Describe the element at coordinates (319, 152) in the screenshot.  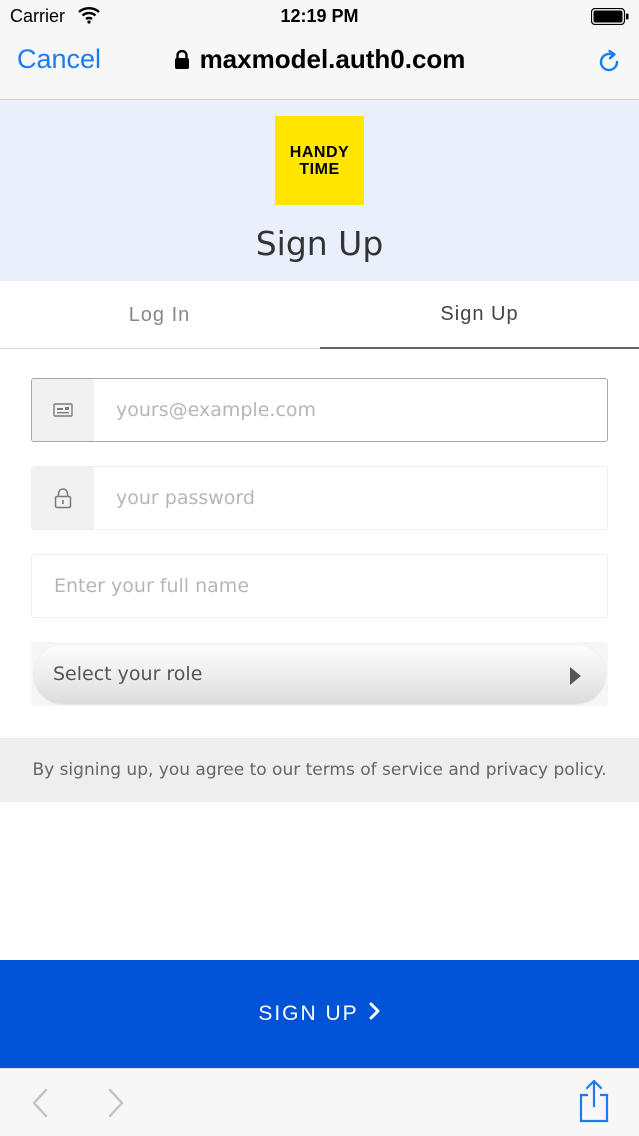
I see `logo-line-1: HANDY` at that location.